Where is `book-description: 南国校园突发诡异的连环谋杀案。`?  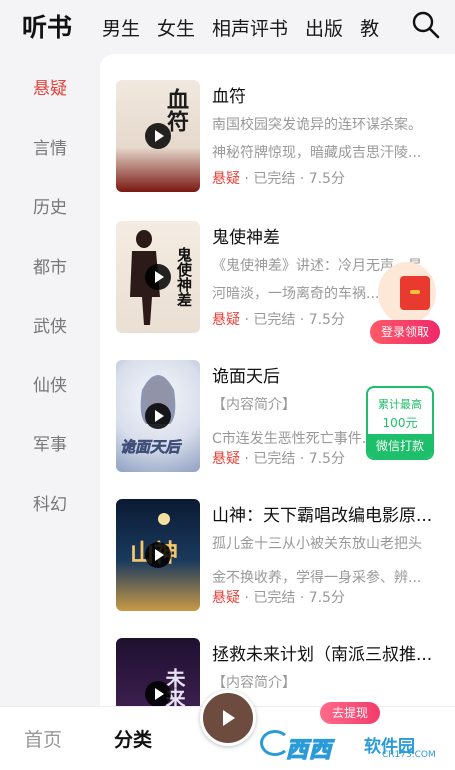
book-description: 南国校园突发诡异的连环谋杀案。 is located at coordinates (317, 125).